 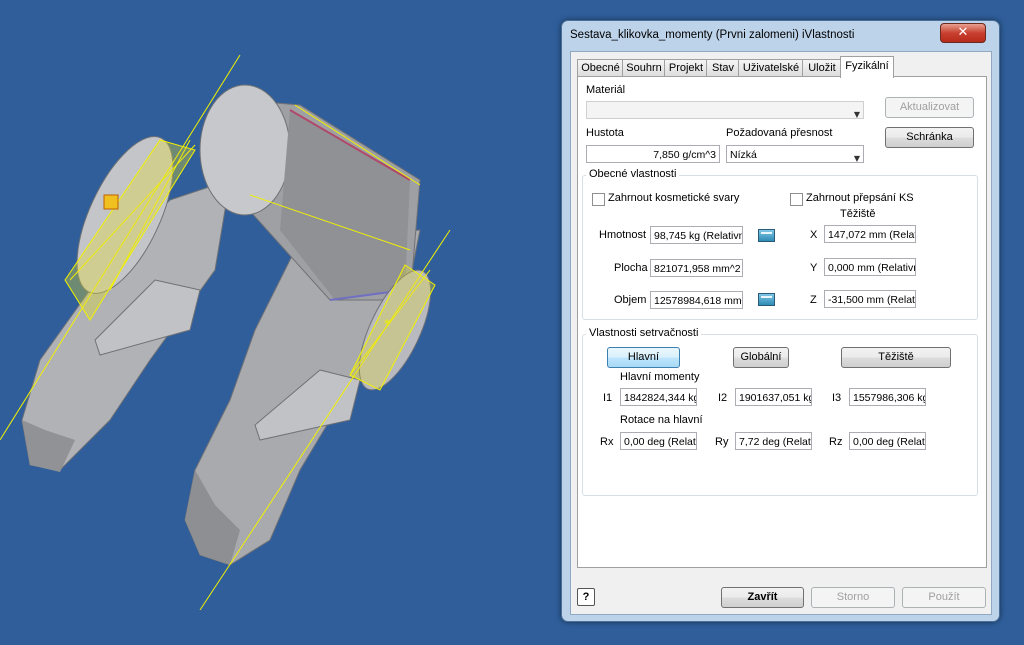 What do you see at coordinates (860, 198) in the screenshot?
I see `include-override-label: Zahrnout přepsání KS` at bounding box center [860, 198].